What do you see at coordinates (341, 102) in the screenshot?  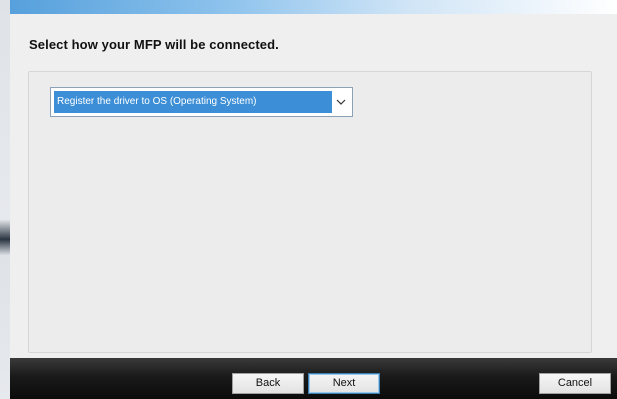 I see `chevron-down-icon` at bounding box center [341, 102].